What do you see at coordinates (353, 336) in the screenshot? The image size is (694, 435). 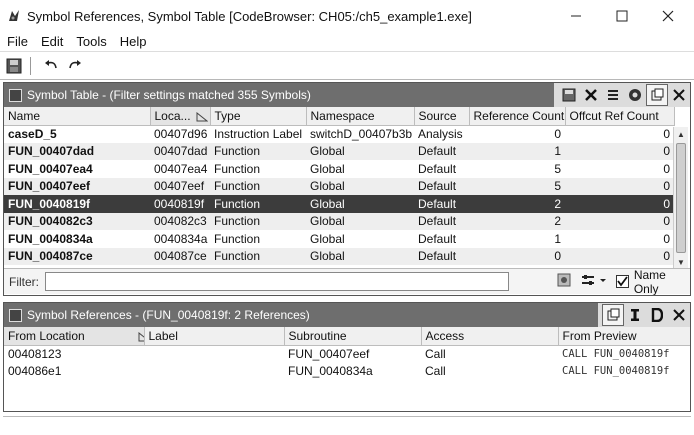 I see `column-header-subroutine: Subroutine` at bounding box center [353, 336].